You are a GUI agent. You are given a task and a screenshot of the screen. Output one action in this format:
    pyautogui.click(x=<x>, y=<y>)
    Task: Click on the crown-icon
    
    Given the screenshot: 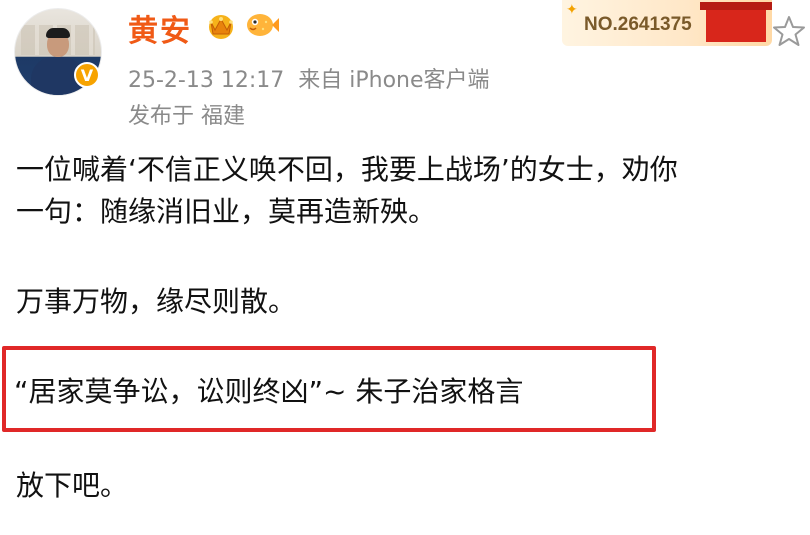 What is the action you would take?
    pyautogui.click(x=221, y=27)
    